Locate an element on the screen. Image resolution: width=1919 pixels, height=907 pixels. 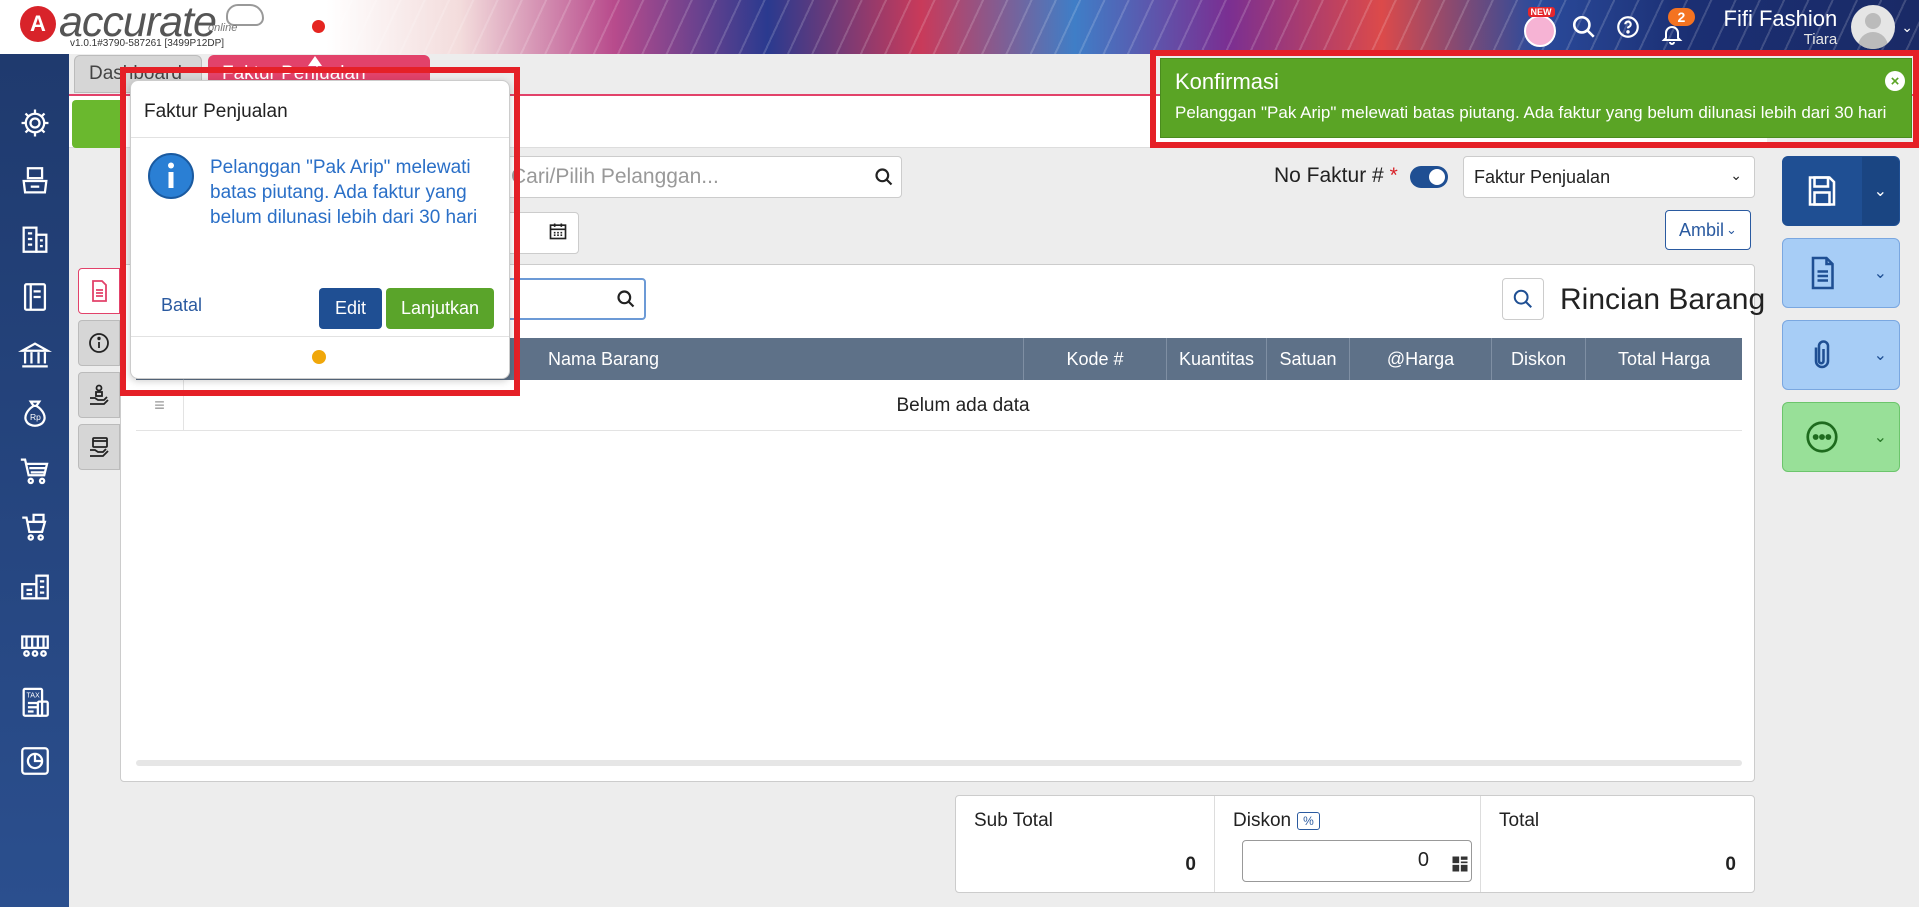
subtotal-label: Sub Total is located at coordinates (1013, 820).